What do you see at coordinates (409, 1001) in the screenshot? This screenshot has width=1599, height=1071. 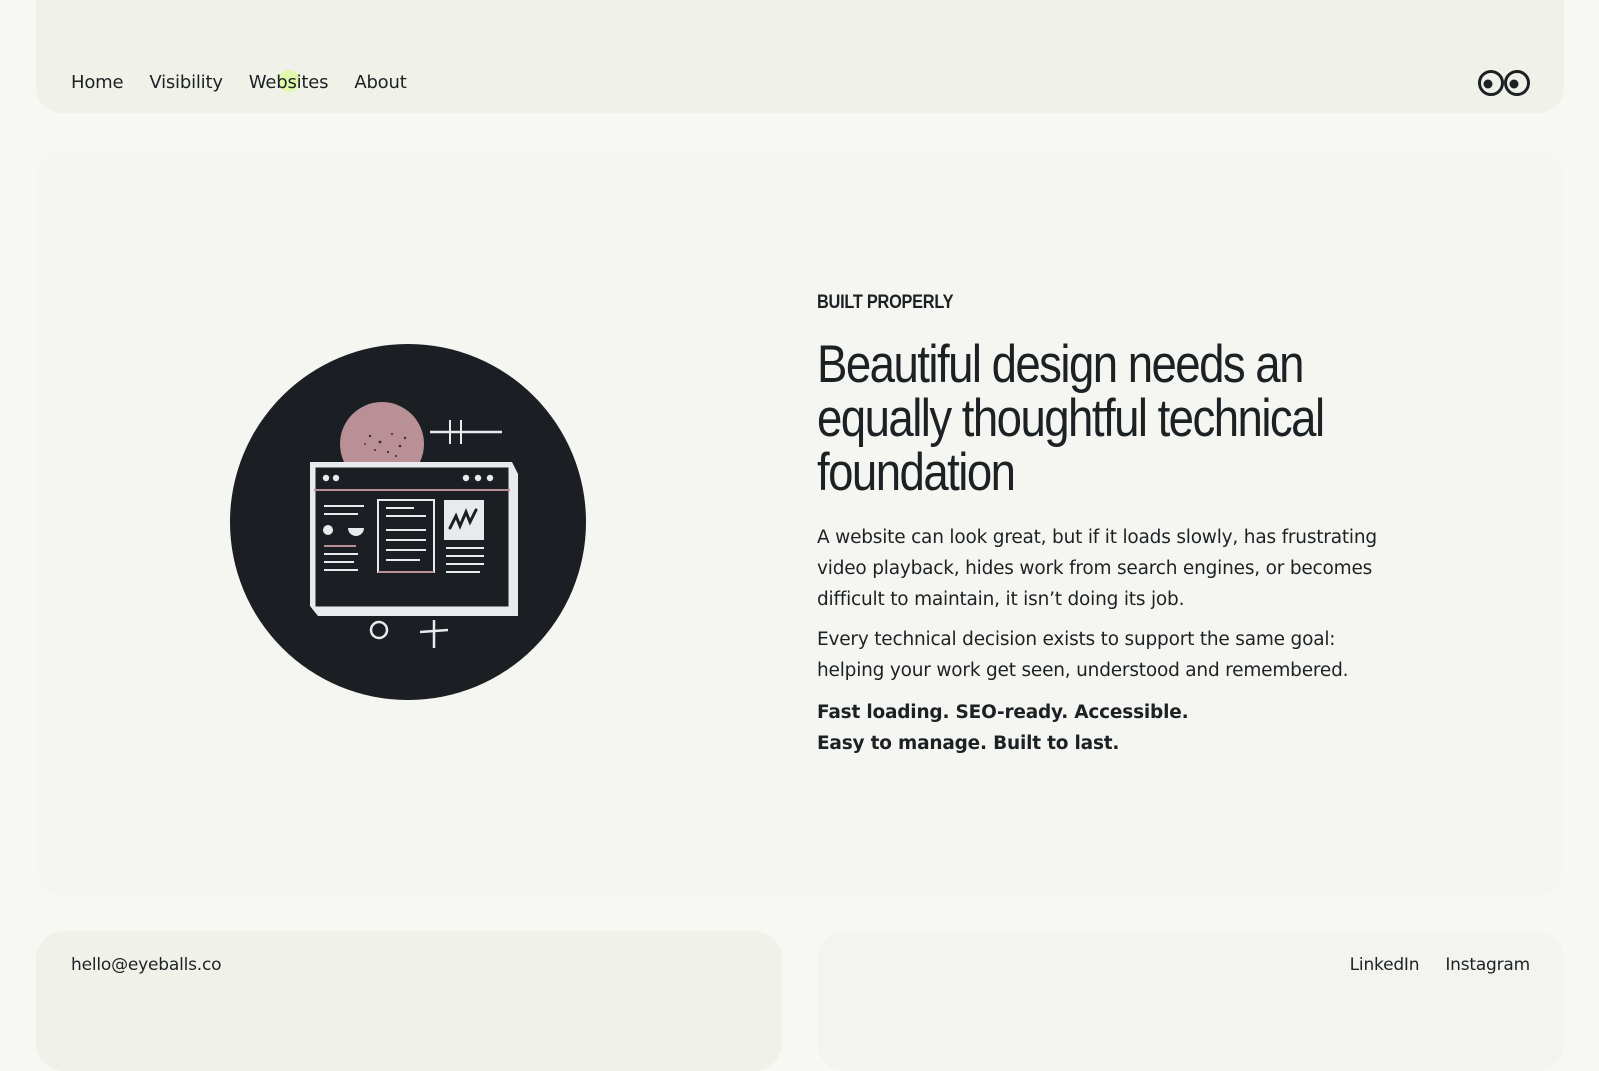 I see `footer-contact-panel: hello@eyeballs.co` at bounding box center [409, 1001].